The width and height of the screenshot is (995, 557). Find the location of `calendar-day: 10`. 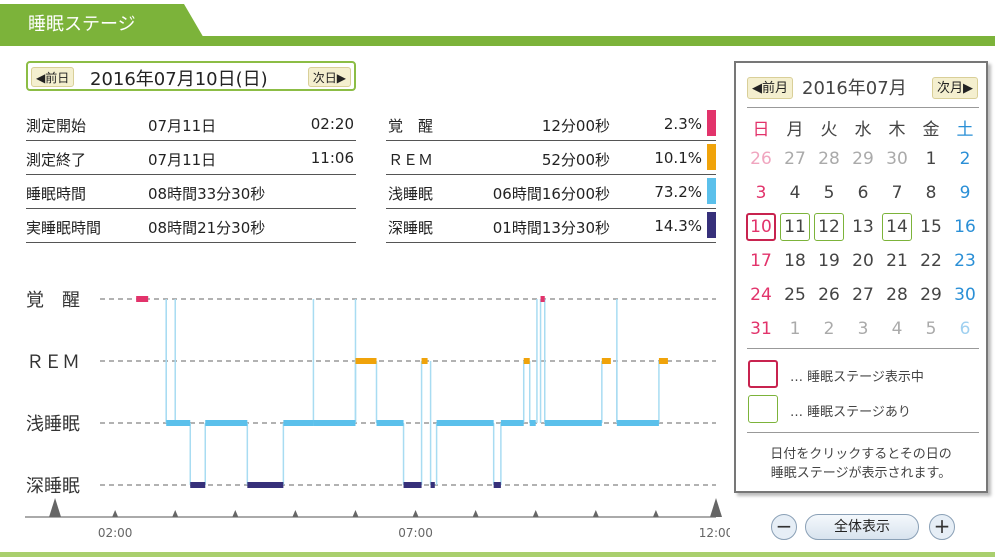

calendar-day: 10 is located at coordinates (761, 227).